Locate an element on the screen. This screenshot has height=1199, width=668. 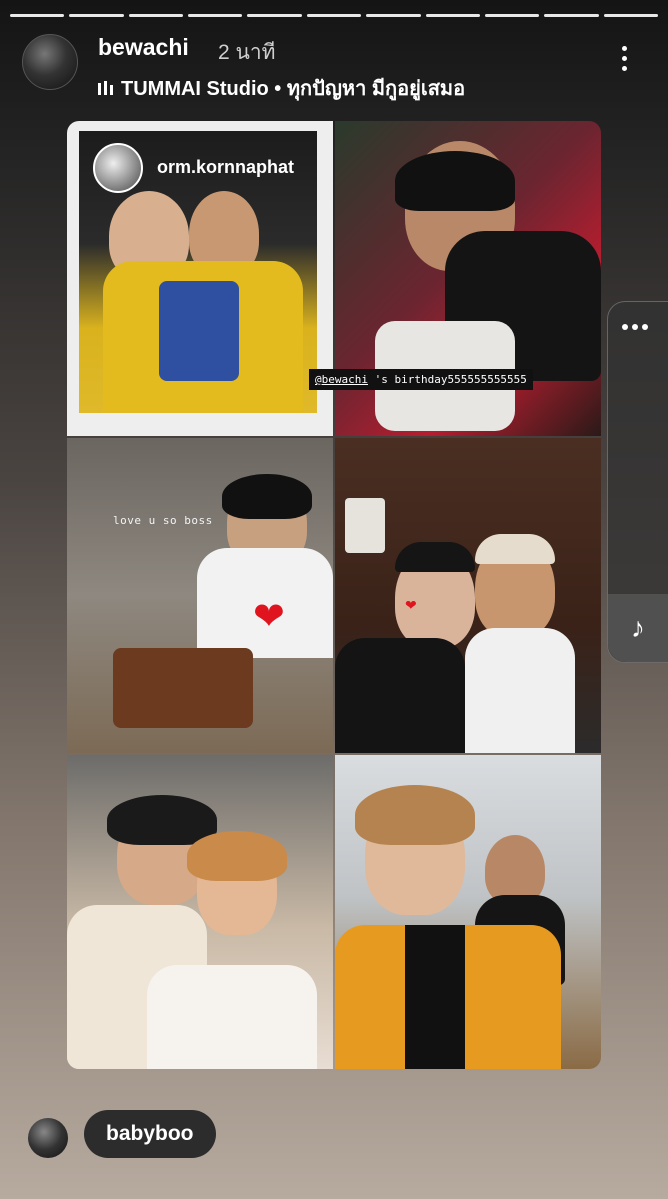
username: bewachi is located at coordinates (143, 47).